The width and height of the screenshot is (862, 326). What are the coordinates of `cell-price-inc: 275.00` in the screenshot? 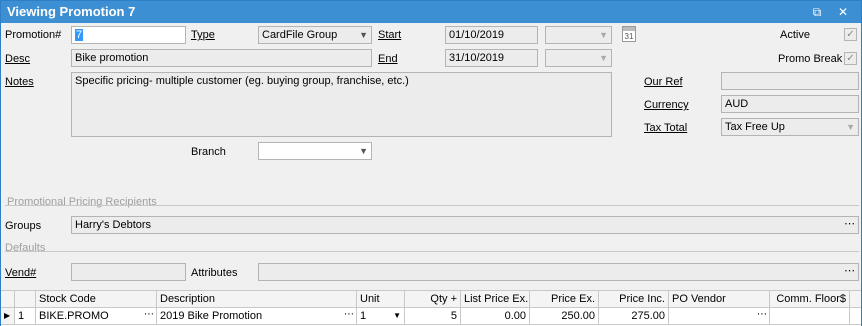 It's located at (634, 316).